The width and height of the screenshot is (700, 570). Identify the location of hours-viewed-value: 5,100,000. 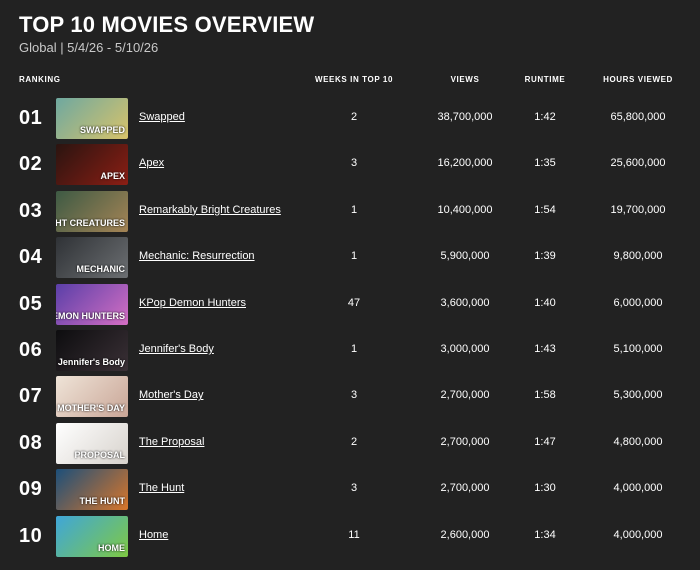
(638, 349).